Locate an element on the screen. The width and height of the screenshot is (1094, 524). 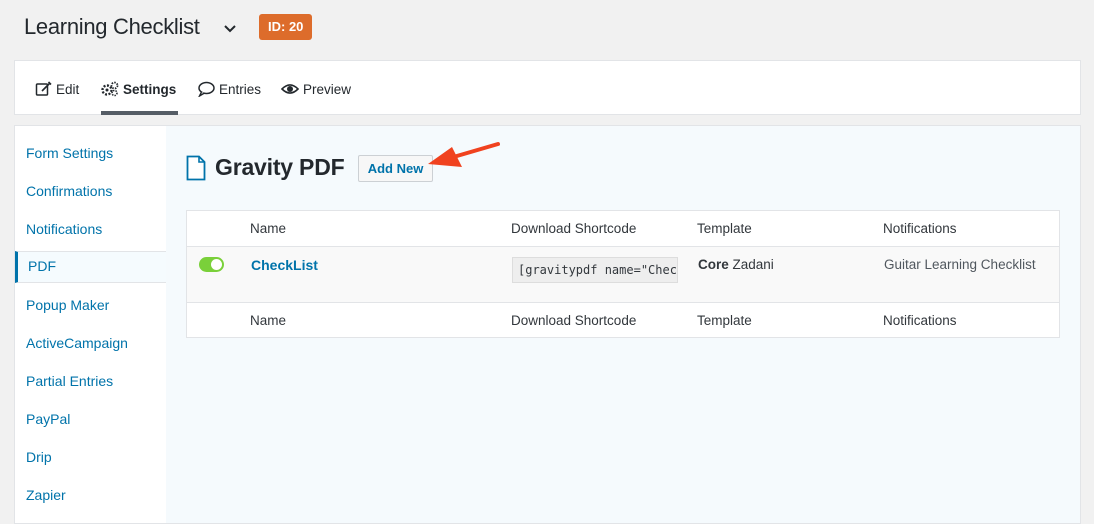
column-footer-notifications: Notifications is located at coordinates (920, 320).